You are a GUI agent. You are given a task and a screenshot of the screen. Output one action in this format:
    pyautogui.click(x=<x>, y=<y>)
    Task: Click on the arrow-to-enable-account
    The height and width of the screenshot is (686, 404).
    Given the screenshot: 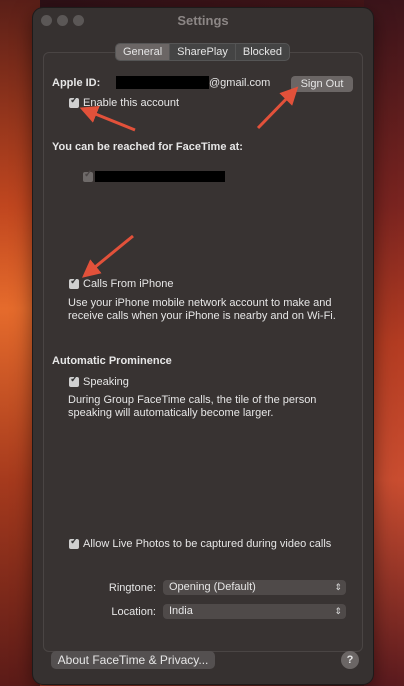 What is the action you would take?
    pyautogui.click(x=107, y=119)
    